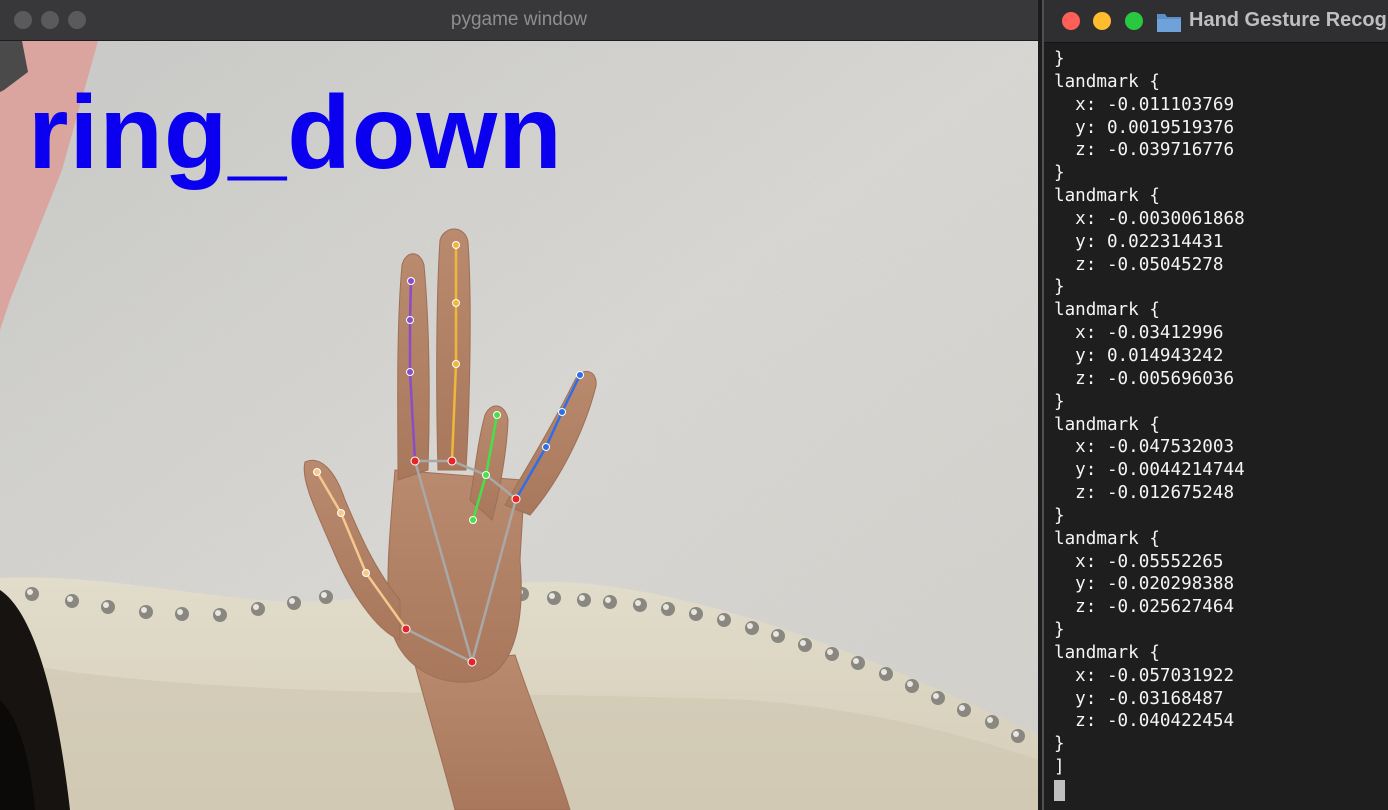 The height and width of the screenshot is (810, 1388). Describe the element at coordinates (1139, 264) in the screenshot. I see `terminal-line: z: -0.05045278` at that location.